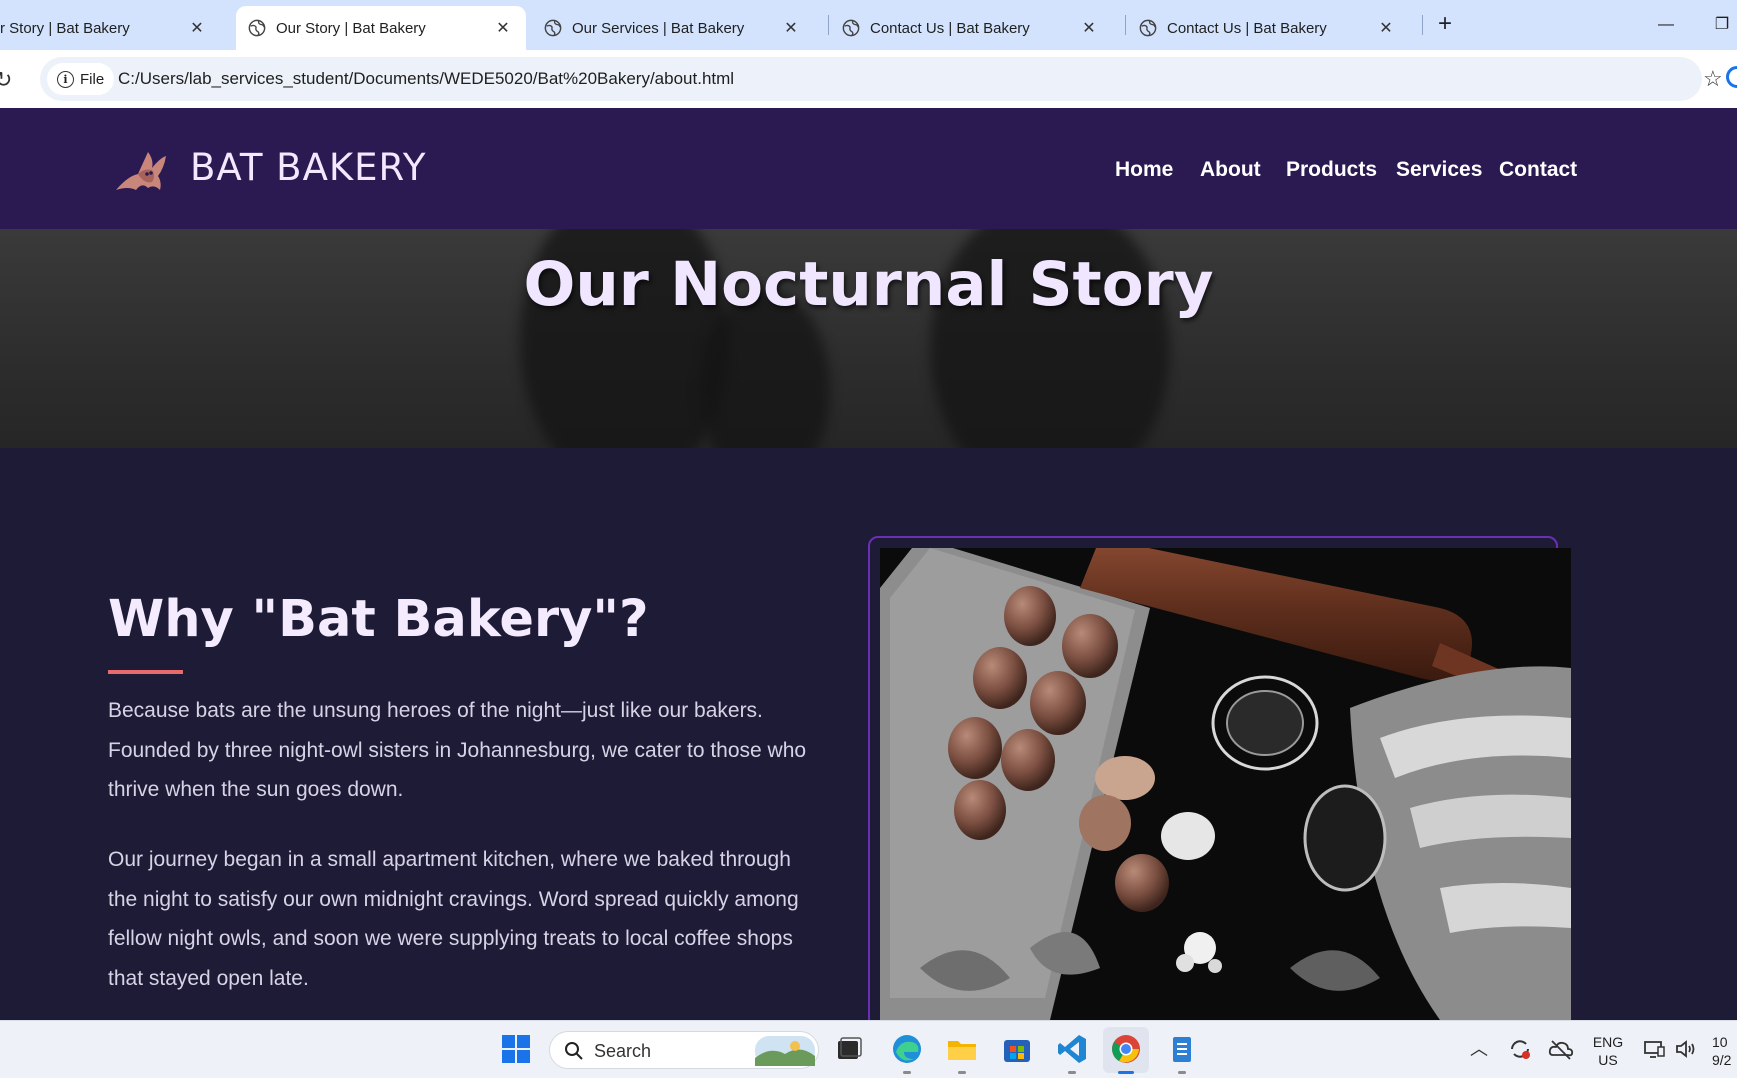 The width and height of the screenshot is (1737, 1078). I want to click on hero-title: Our Nocturnal Story, so click(868, 284).